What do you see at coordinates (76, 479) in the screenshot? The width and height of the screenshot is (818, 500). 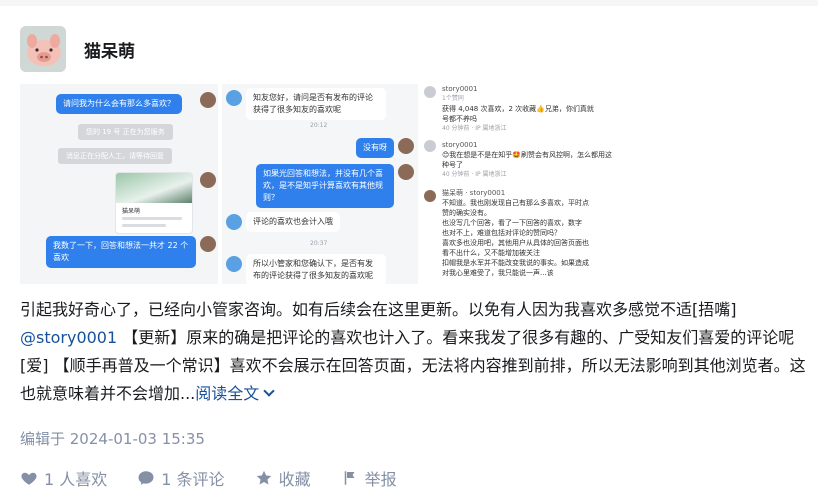 I see `like-count: 1 人喜欢` at bounding box center [76, 479].